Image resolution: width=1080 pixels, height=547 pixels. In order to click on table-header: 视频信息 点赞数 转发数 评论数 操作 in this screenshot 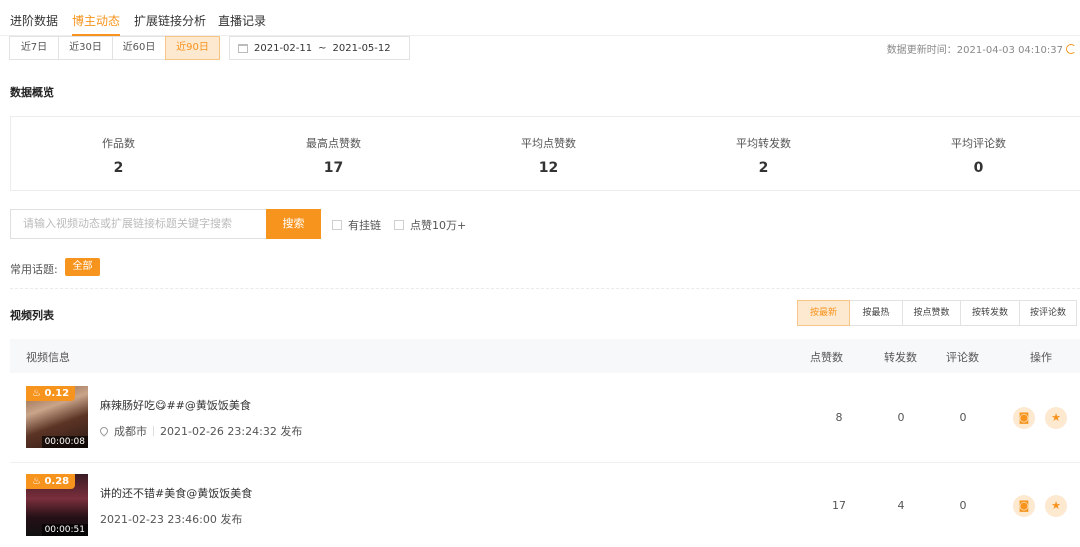, I will do `click(545, 356)`.